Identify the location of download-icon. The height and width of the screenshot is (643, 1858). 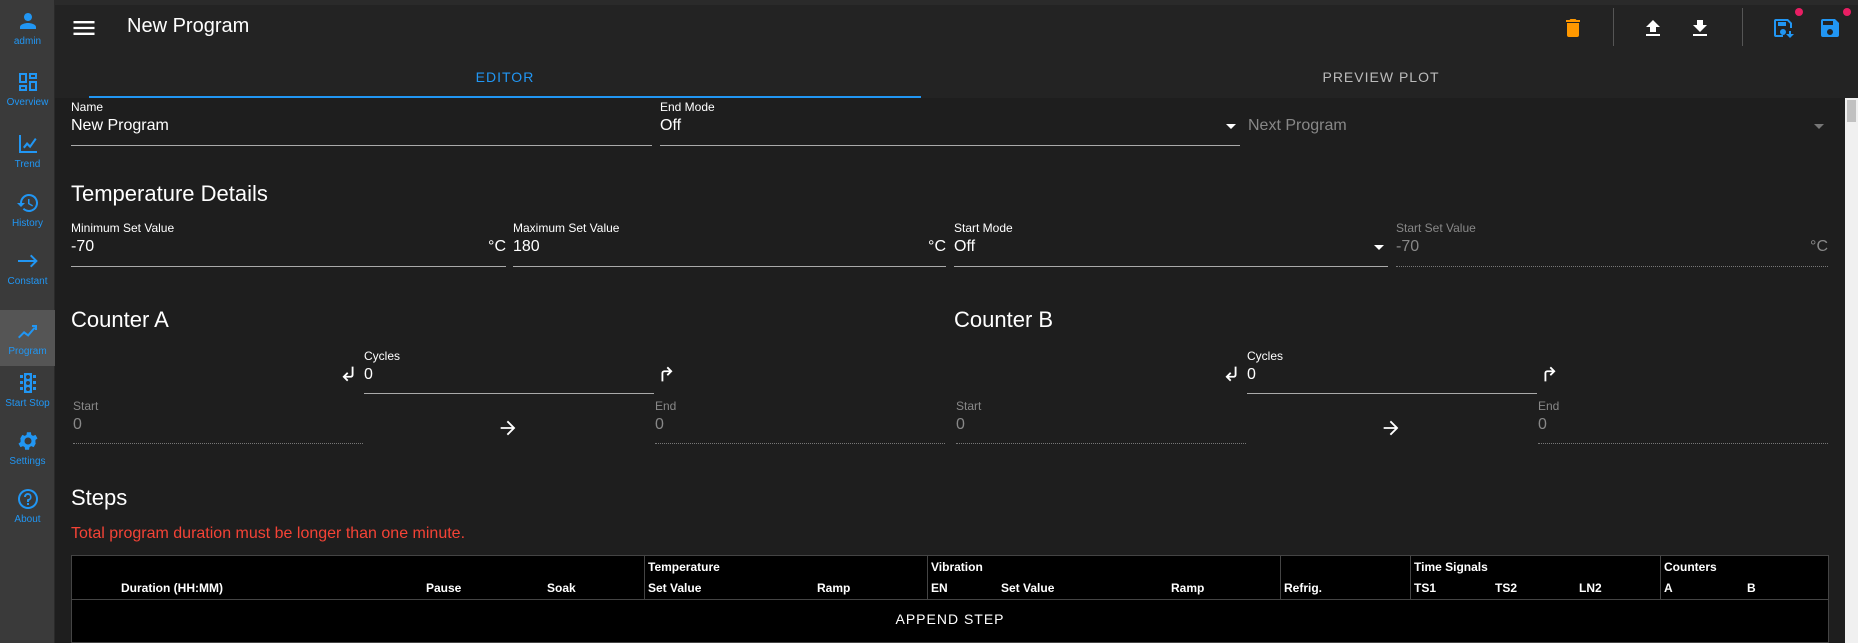
(1700, 28).